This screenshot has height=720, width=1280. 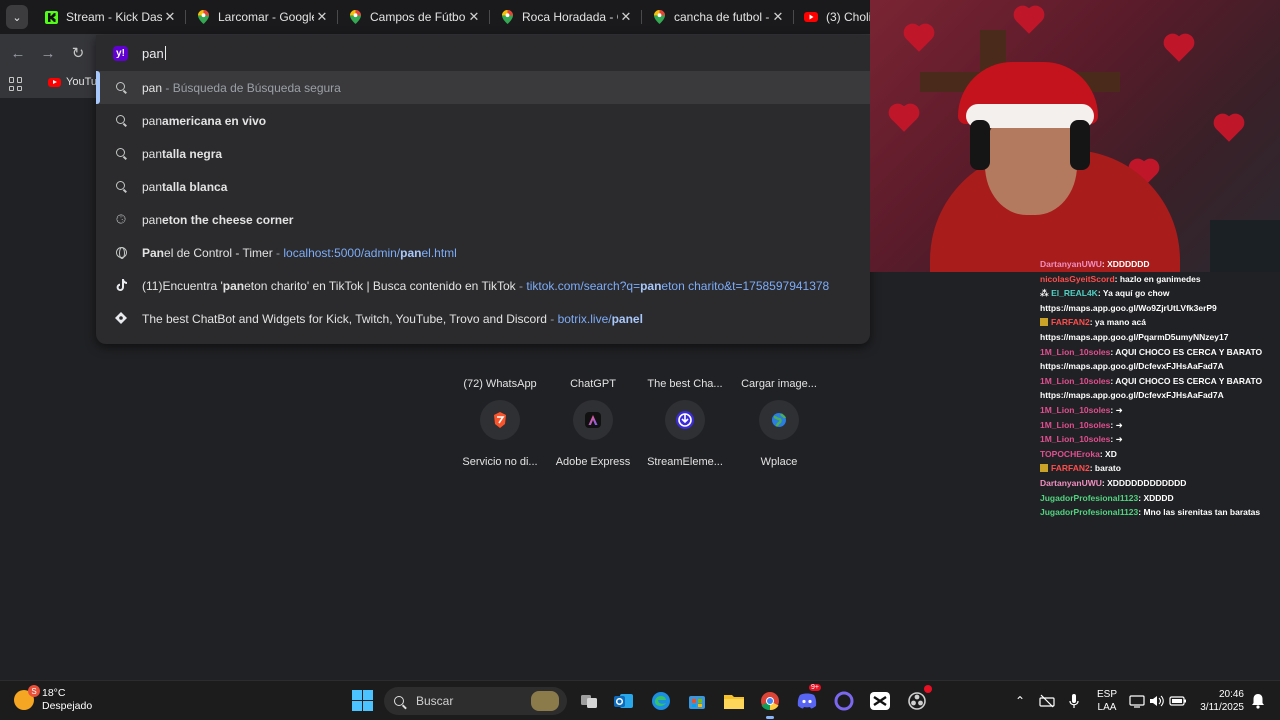 What do you see at coordinates (475, 701) in the screenshot?
I see `taskbar-search: Buscar` at bounding box center [475, 701].